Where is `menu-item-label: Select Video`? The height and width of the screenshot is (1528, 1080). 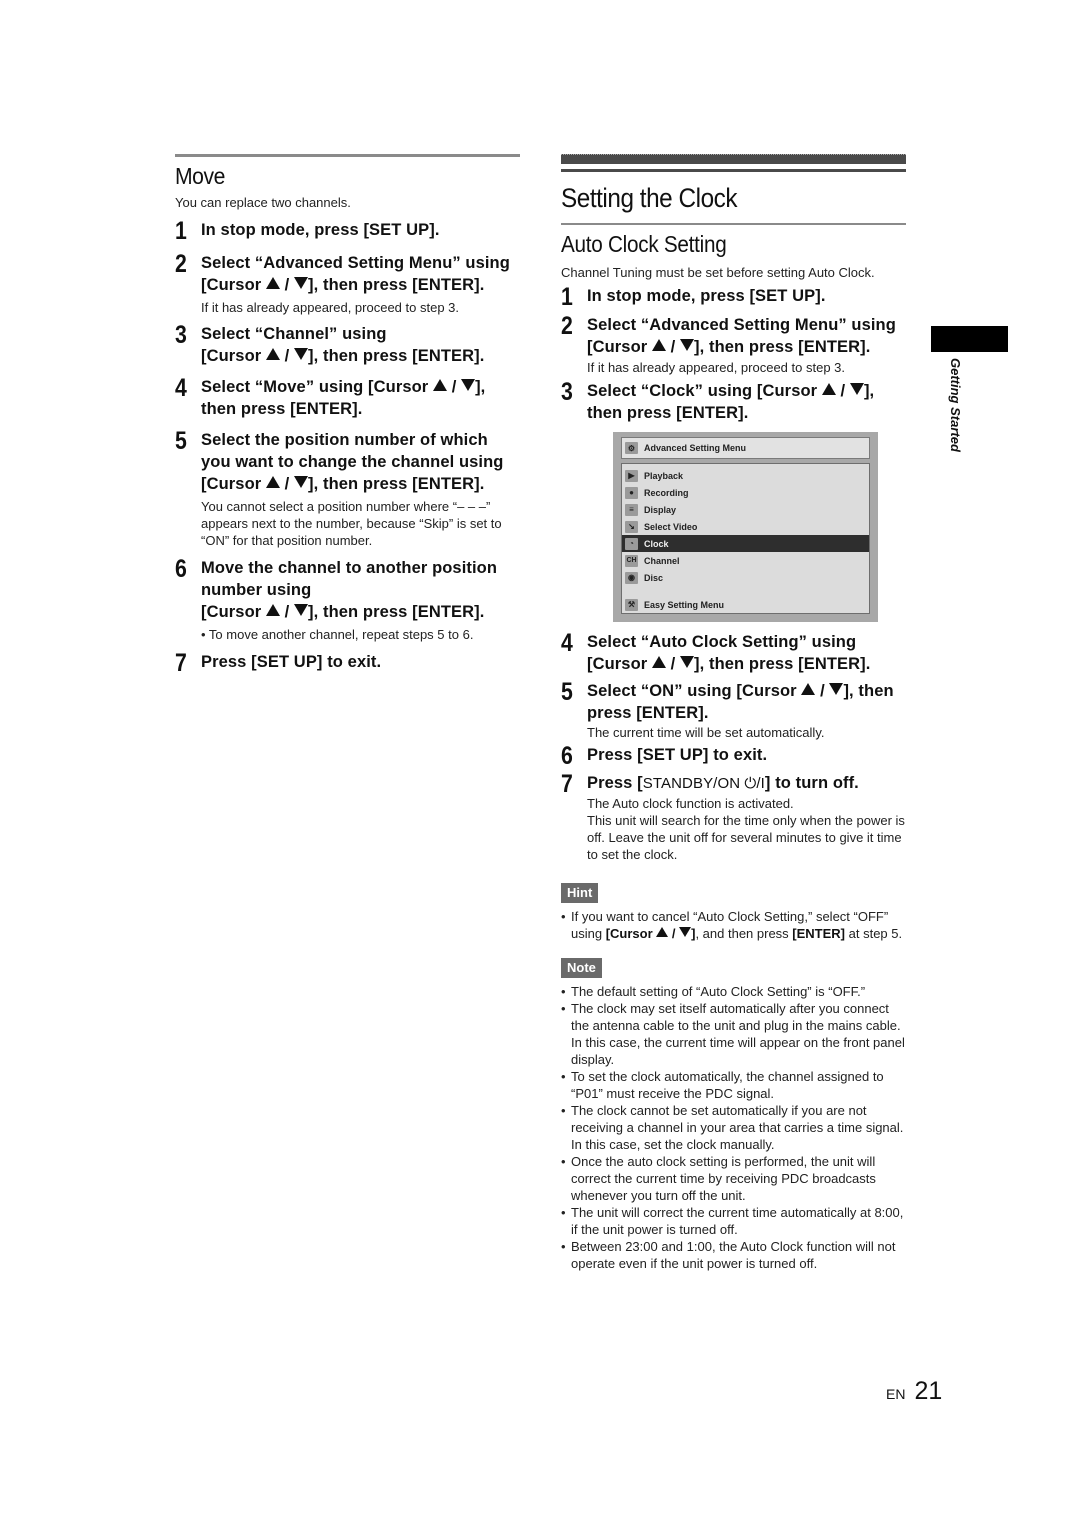 menu-item-label: Select Video is located at coordinates (671, 526).